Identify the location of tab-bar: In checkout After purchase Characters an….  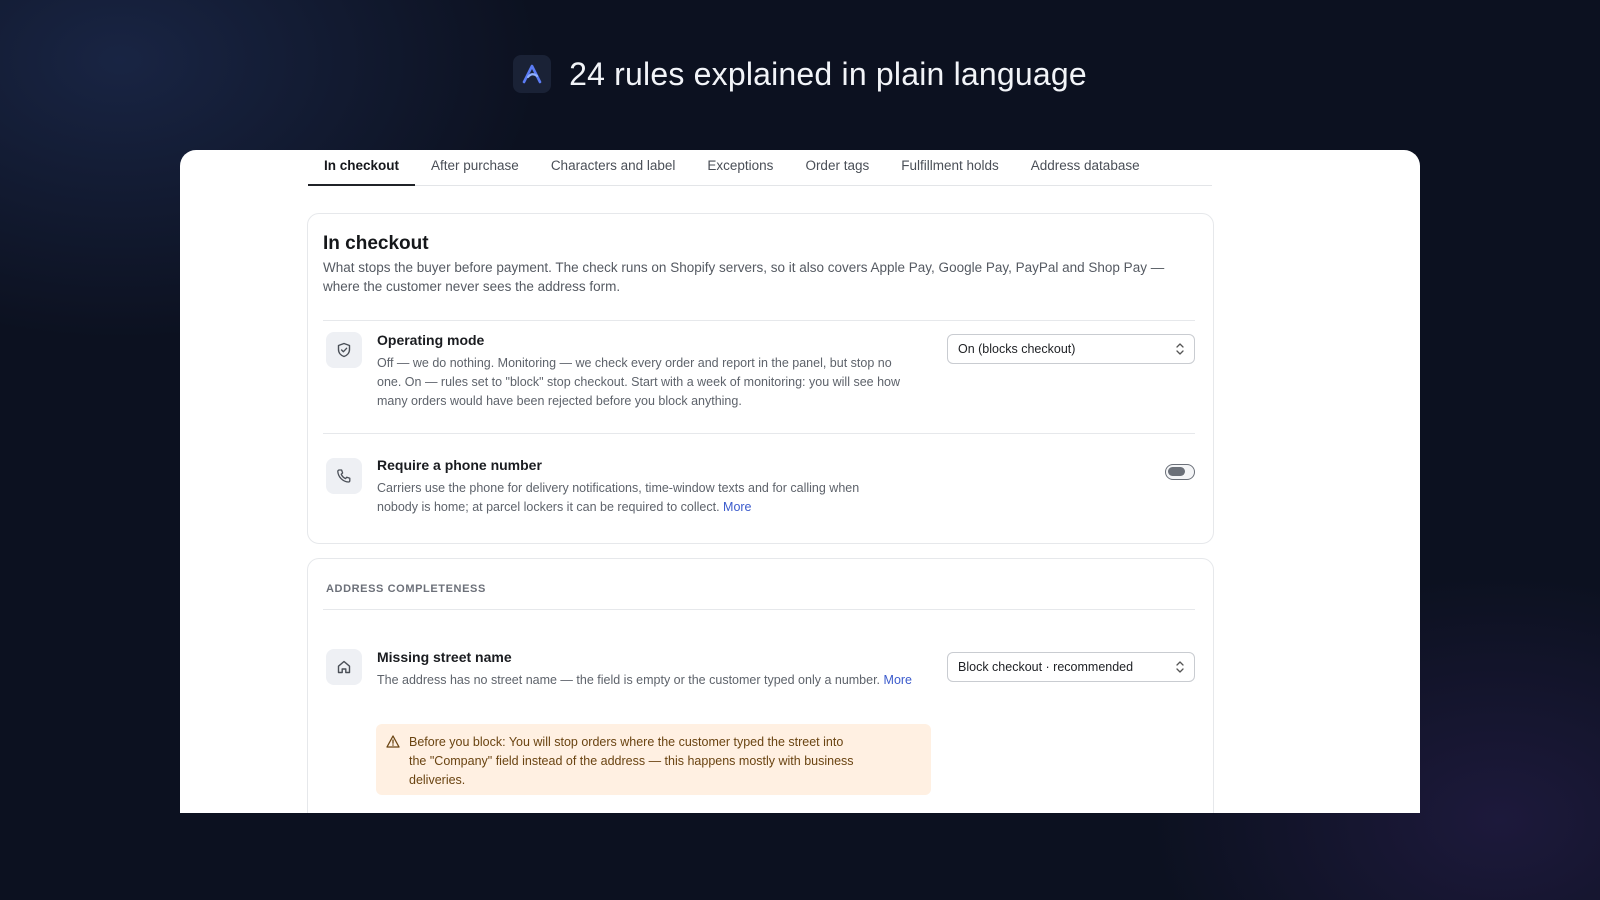
(760, 168).